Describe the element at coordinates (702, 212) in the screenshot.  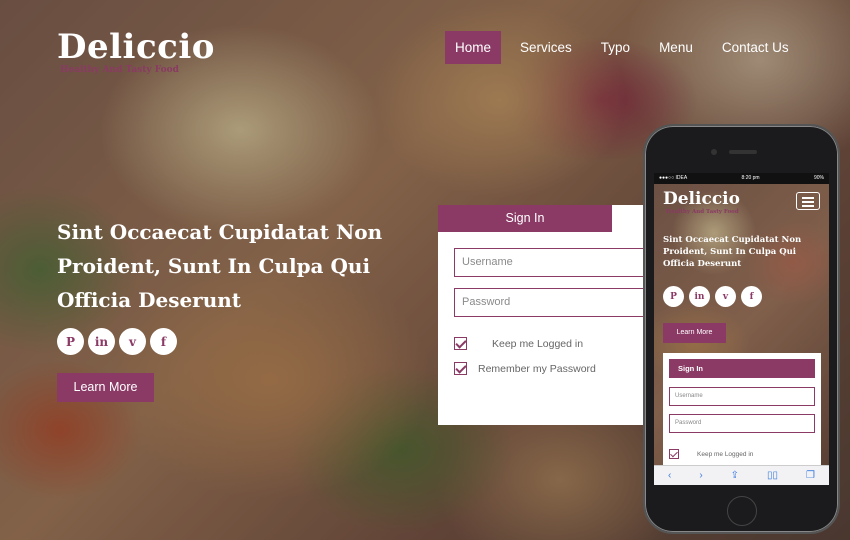
I see `mobile-logo-tagline: Healthy And Tasty Food` at that location.